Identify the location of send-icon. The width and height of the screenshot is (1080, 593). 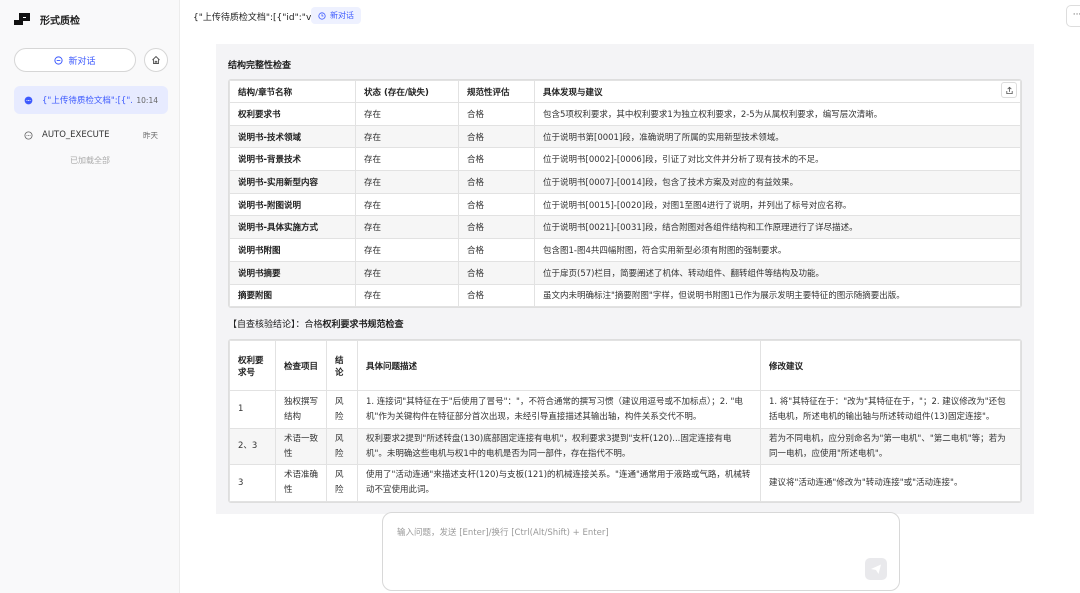
(876, 569).